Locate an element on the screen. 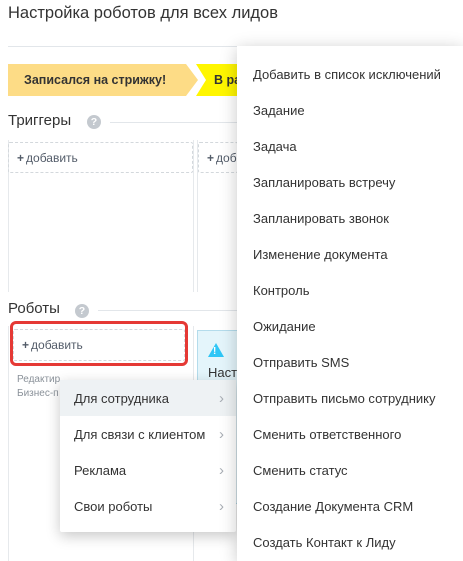 The width and height of the screenshot is (463, 561). menu-item: Контроль is located at coordinates (350, 290).